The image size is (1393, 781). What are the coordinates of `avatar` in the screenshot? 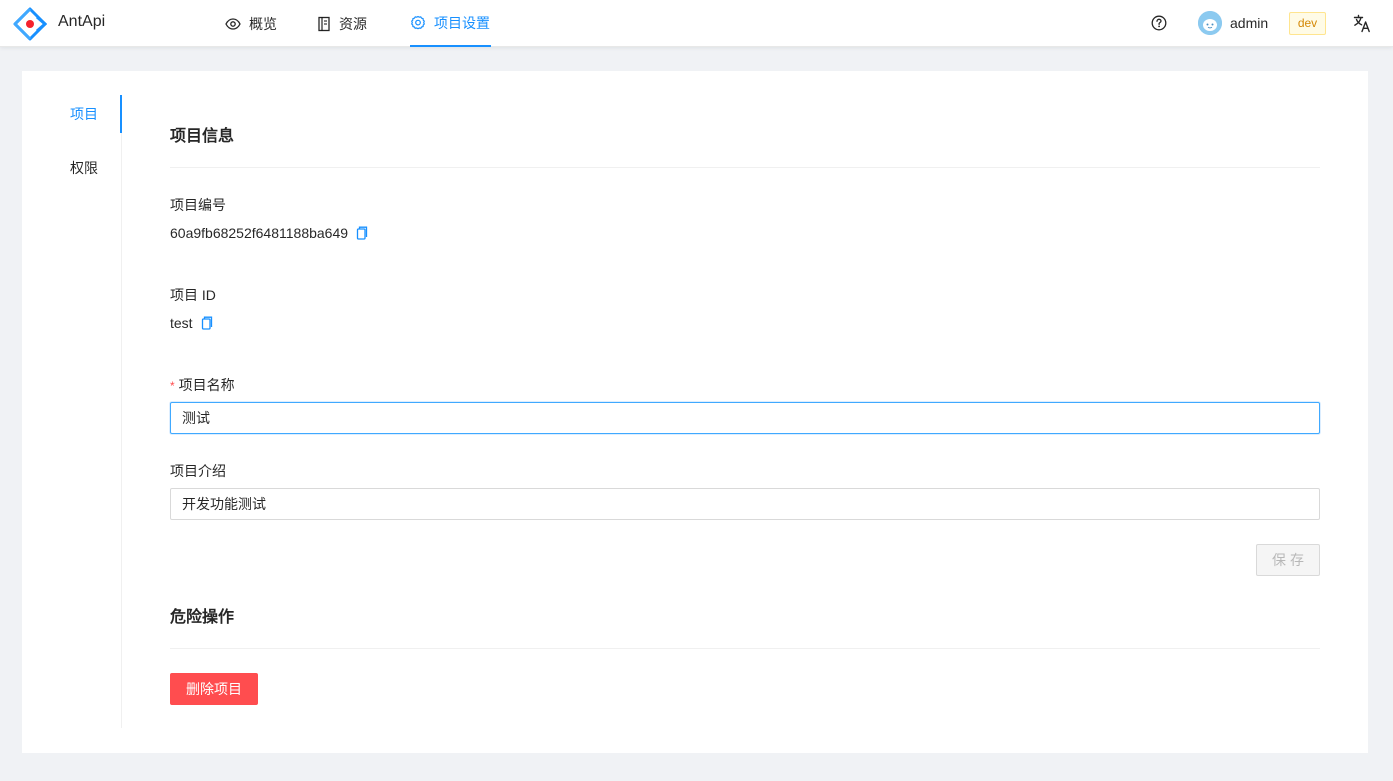 It's located at (1210, 23).